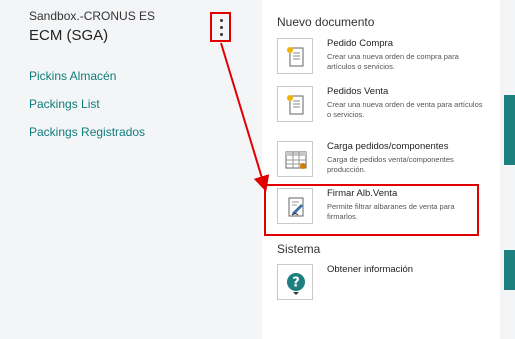  What do you see at coordinates (87, 132) in the screenshot?
I see `nav-link-packings-registrados: Packings Registrados` at bounding box center [87, 132].